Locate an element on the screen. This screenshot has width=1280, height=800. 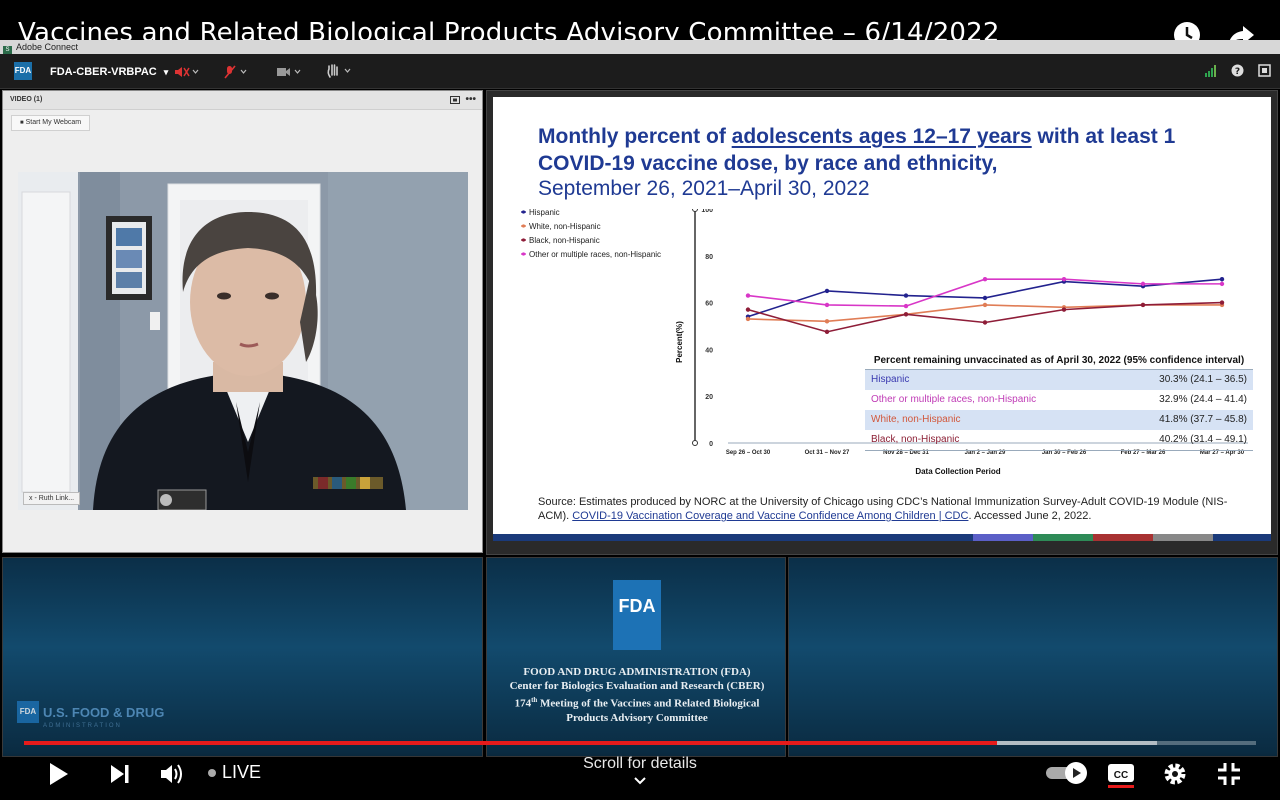
chart-series is located at coordinates (985, 306).